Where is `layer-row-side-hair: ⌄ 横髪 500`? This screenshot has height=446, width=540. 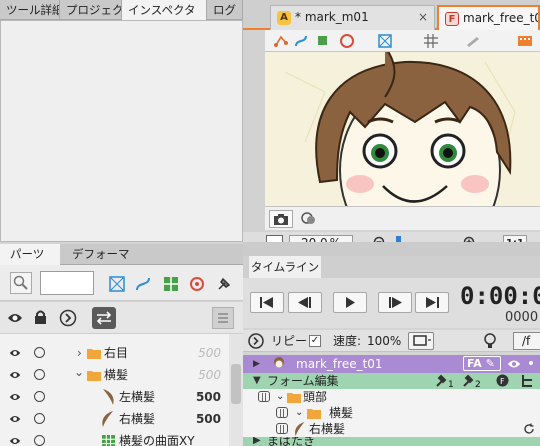
layer-row-side-hair: ⌄ 横髪 500 is located at coordinates (114, 375).